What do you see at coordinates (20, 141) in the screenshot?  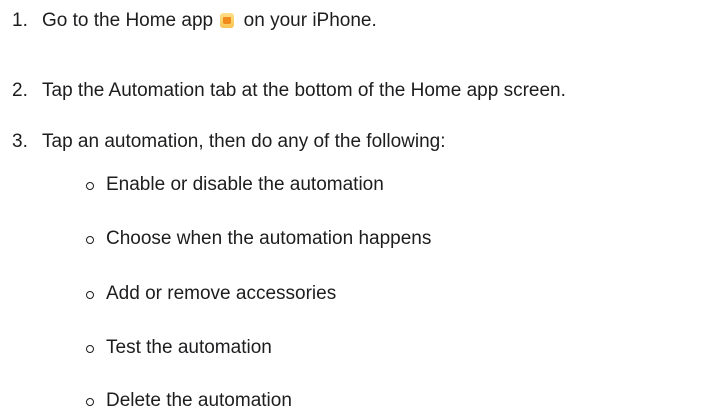 I see `step-number: 3.` at bounding box center [20, 141].